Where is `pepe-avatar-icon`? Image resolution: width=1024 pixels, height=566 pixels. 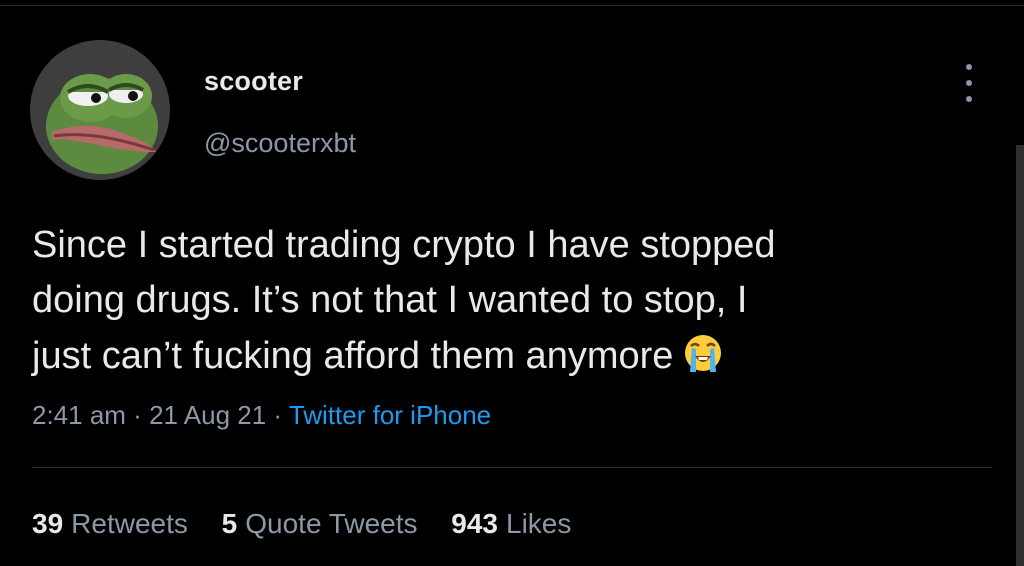
pepe-avatar-icon is located at coordinates (100, 110).